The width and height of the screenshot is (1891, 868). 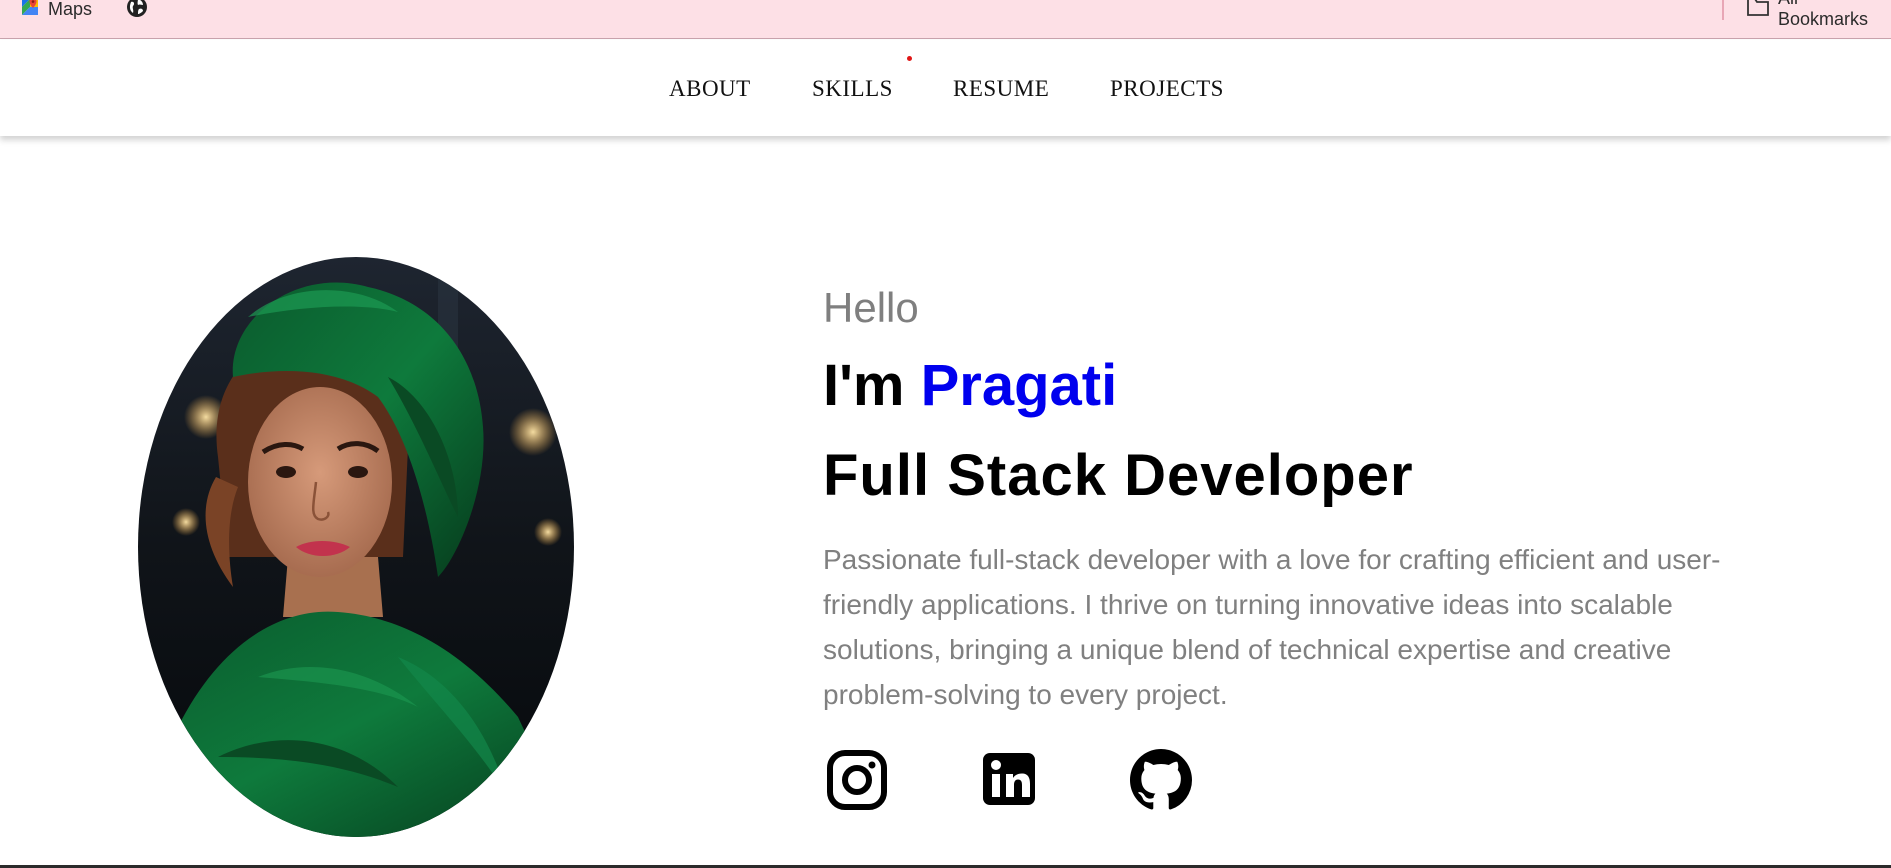 I want to click on hero-name: Pragati, so click(x=1019, y=385).